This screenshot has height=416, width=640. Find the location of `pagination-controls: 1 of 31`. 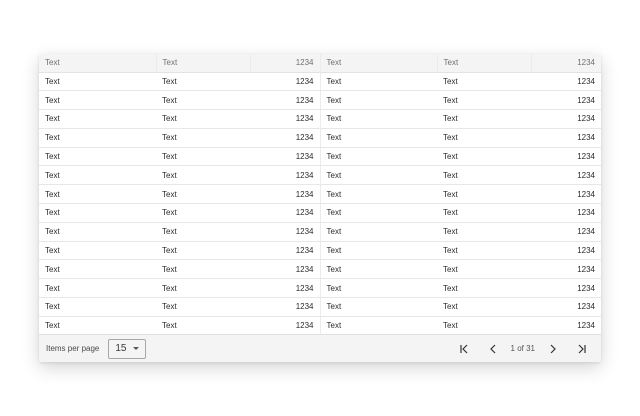

pagination-controls: 1 of 31 is located at coordinates (523, 349).